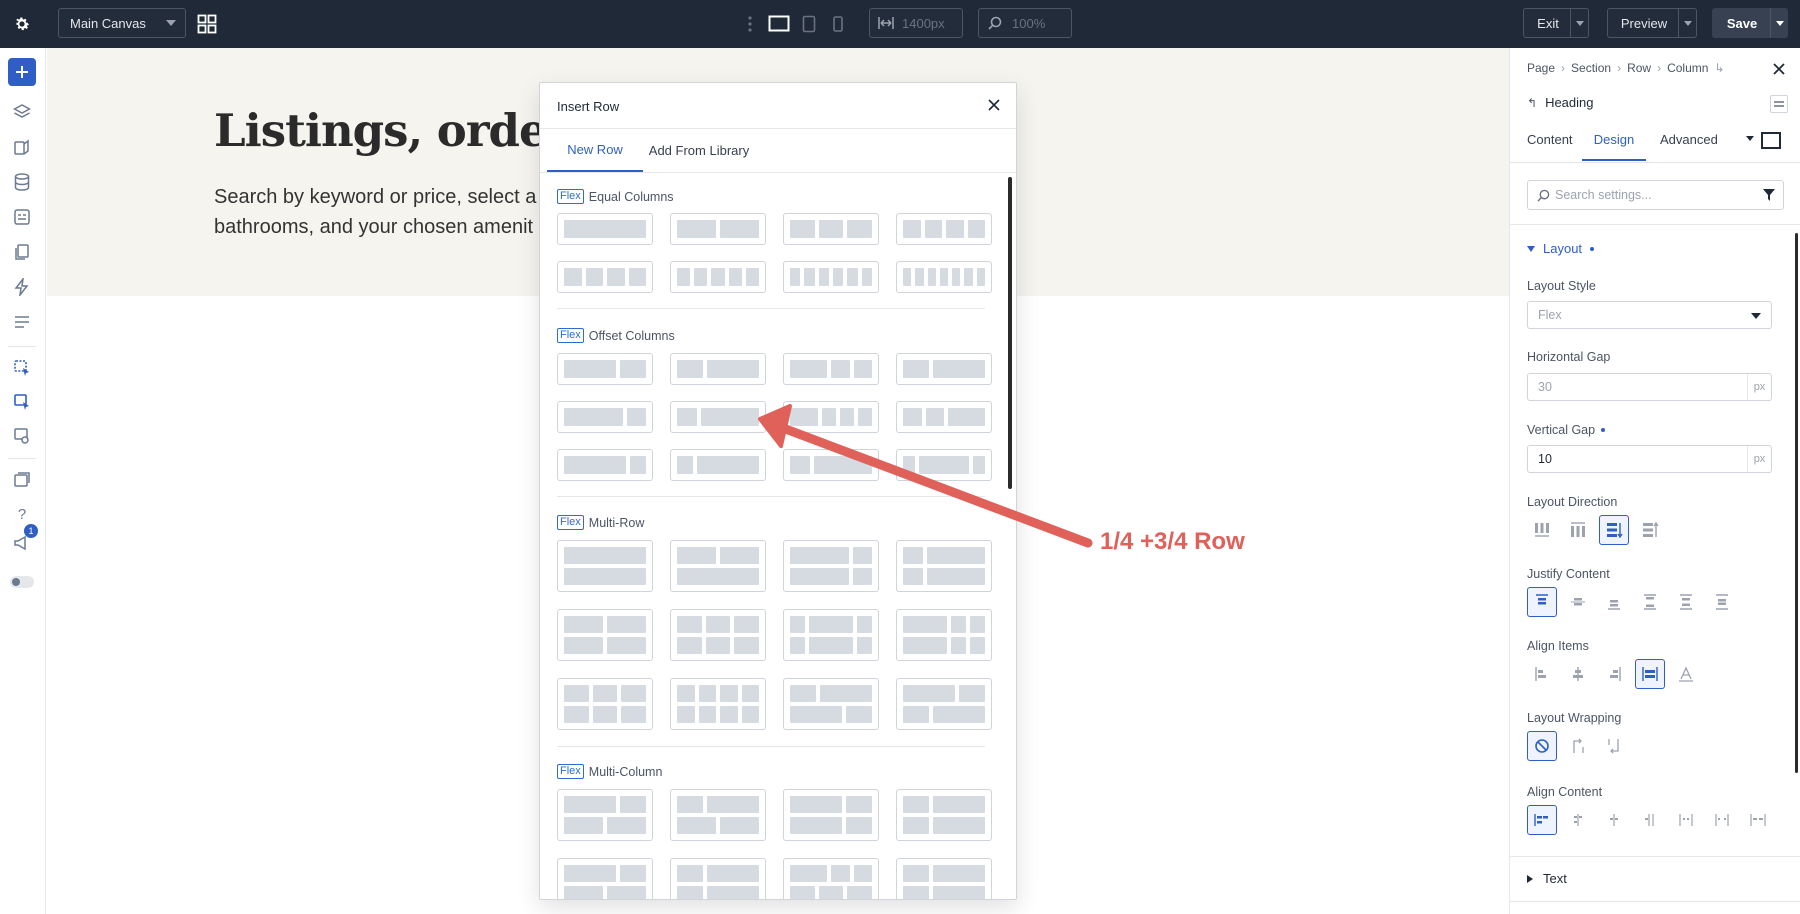 The image size is (1800, 914). What do you see at coordinates (122, 23) in the screenshot?
I see `canvas-select: Main Canvas` at bounding box center [122, 23].